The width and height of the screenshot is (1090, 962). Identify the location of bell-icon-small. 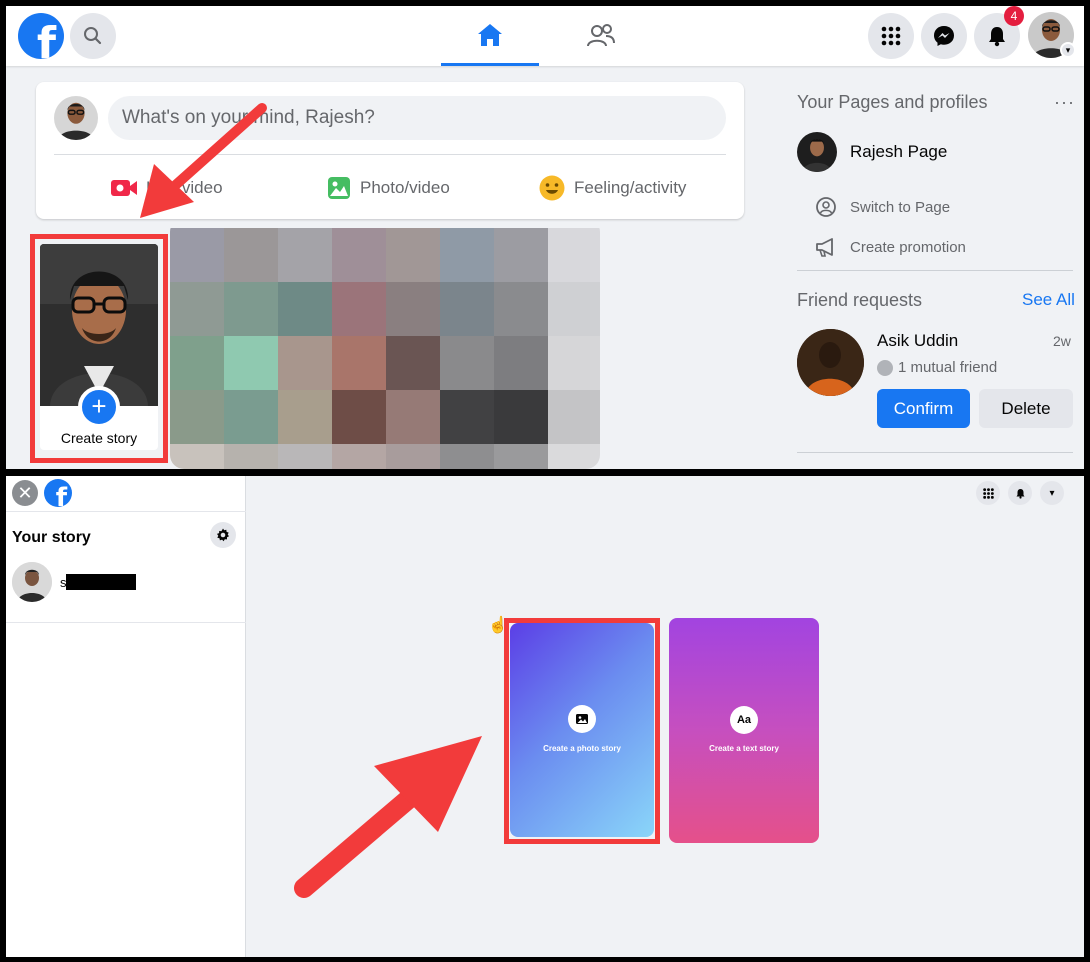
(1020, 493).